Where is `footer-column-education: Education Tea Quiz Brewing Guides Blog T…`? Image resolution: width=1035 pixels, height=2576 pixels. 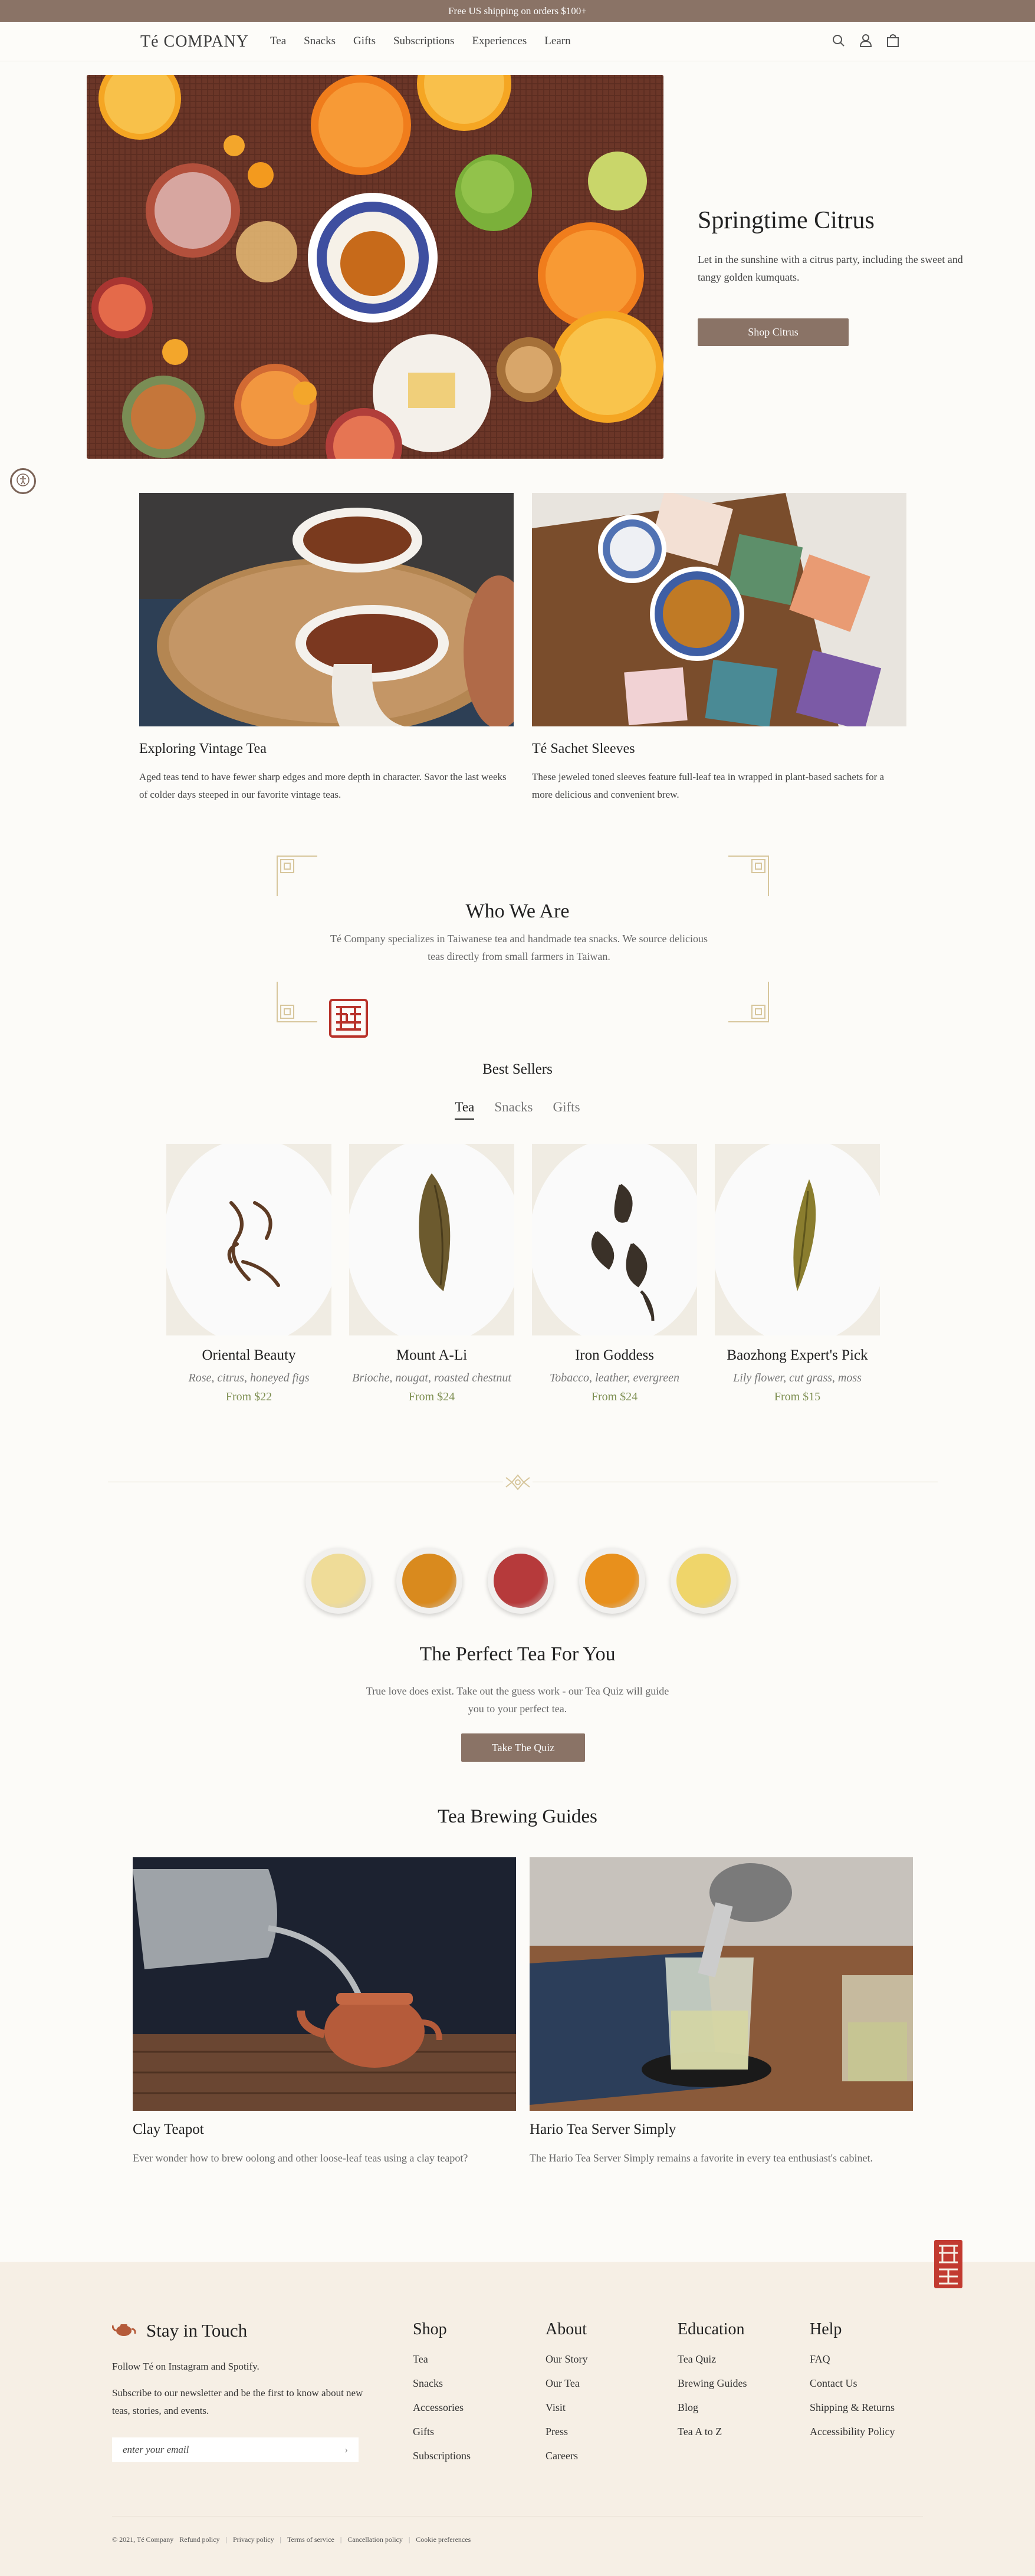
footer-column-education: Education Tea Quiz Brewing Guides Blog T… is located at coordinates (712, 2385).